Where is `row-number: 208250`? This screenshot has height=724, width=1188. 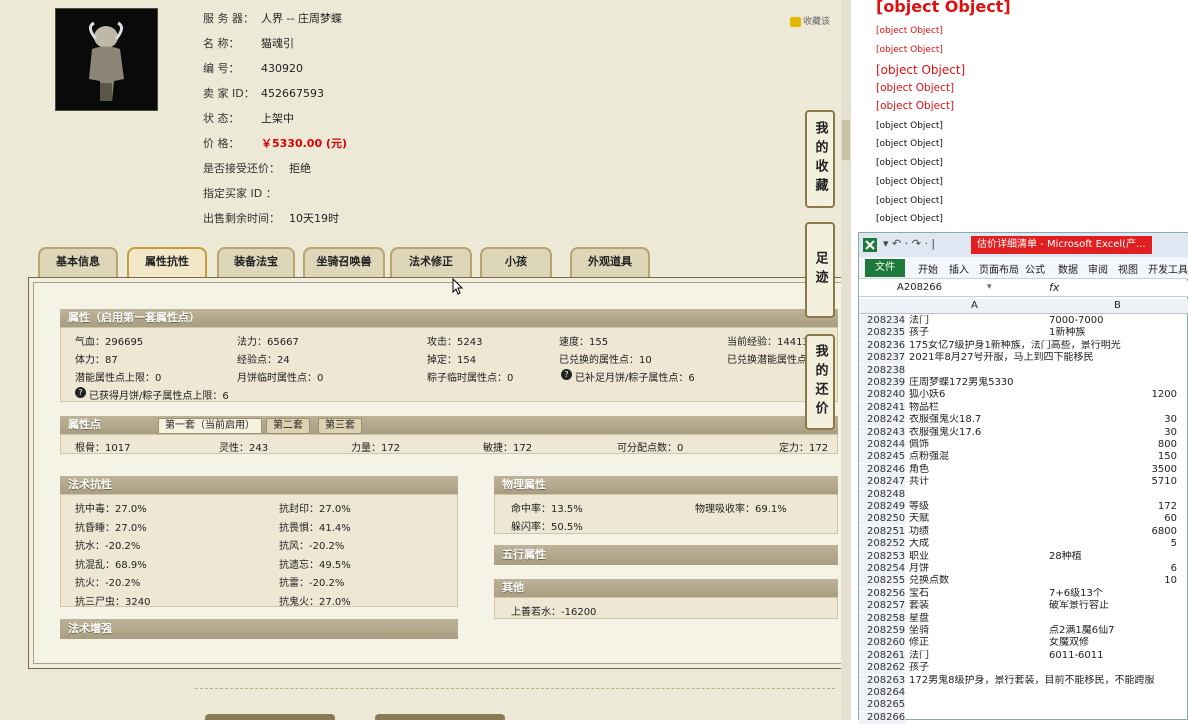 row-number: 208250 is located at coordinates (882, 519).